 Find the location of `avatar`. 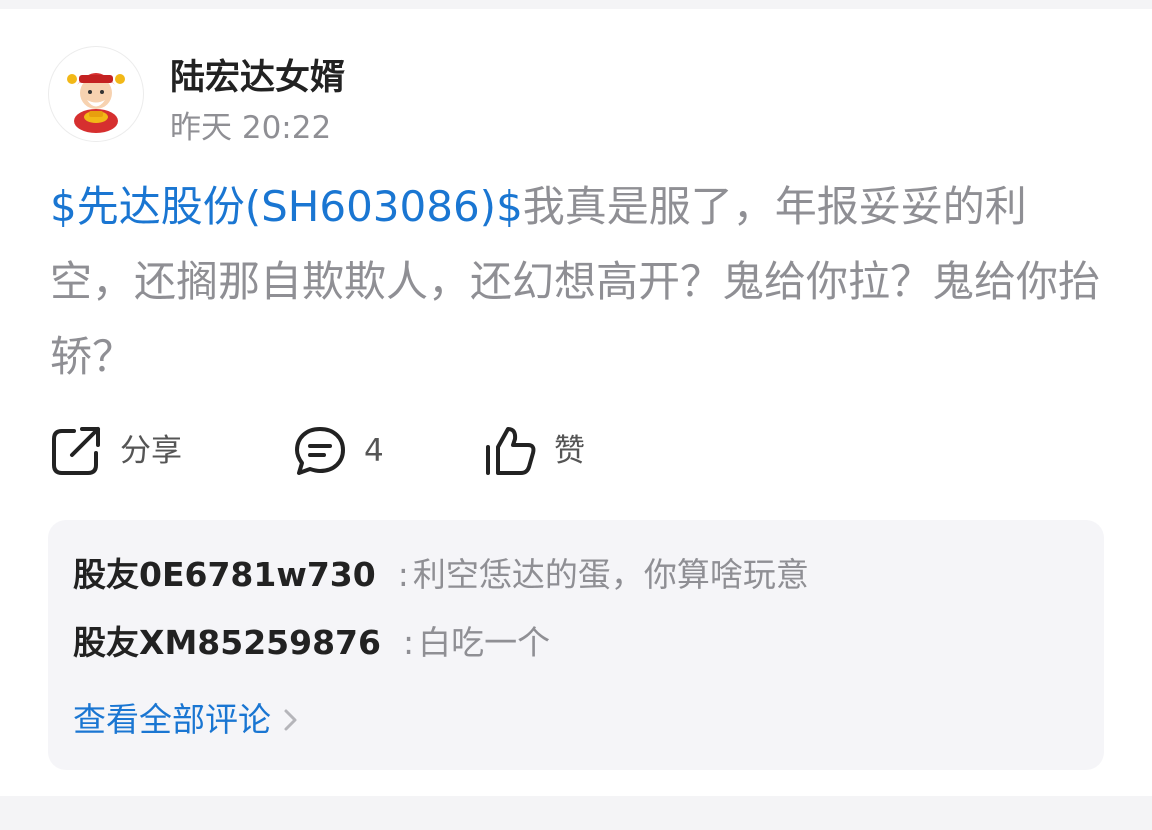

avatar is located at coordinates (96, 94).